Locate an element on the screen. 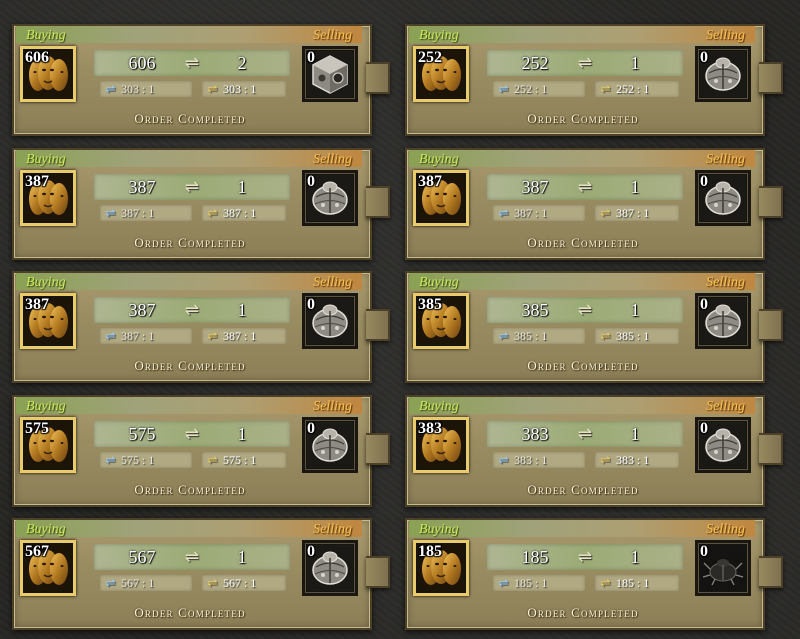  market-ratio: ⇌ 387 : 1 is located at coordinates (539, 213).